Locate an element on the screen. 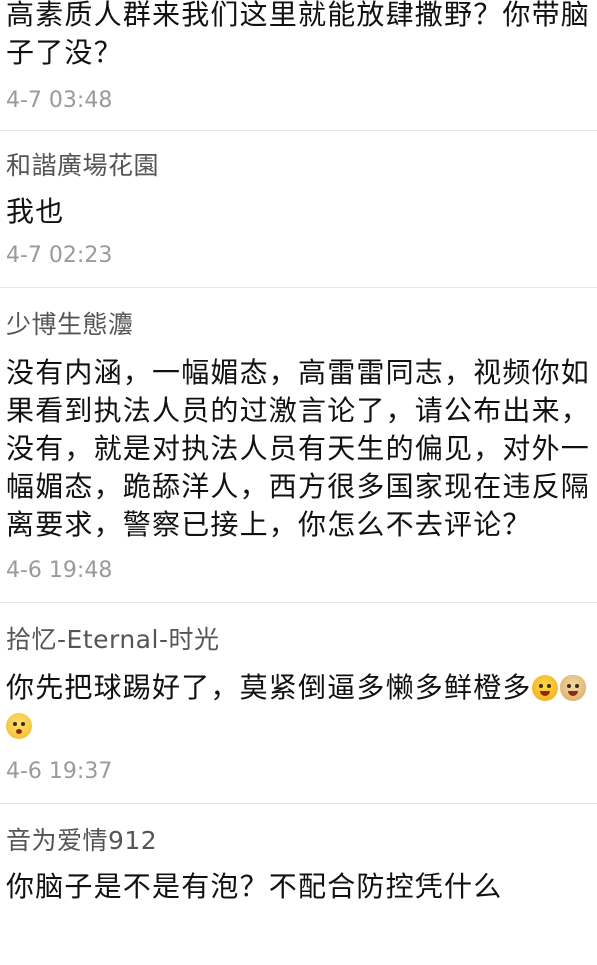  comment-content: 我也 is located at coordinates (35, 211).